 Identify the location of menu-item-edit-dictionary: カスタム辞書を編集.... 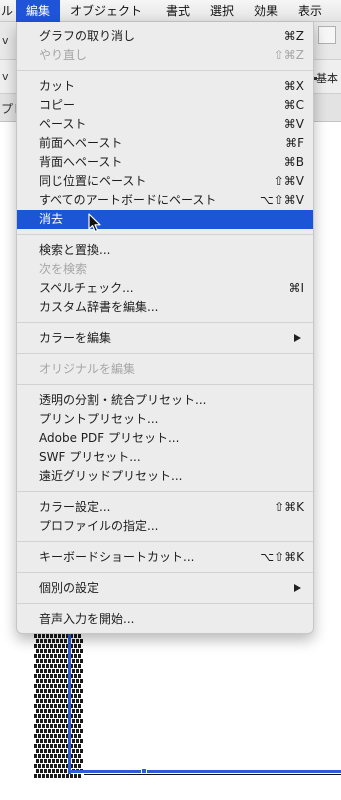
(165, 307).